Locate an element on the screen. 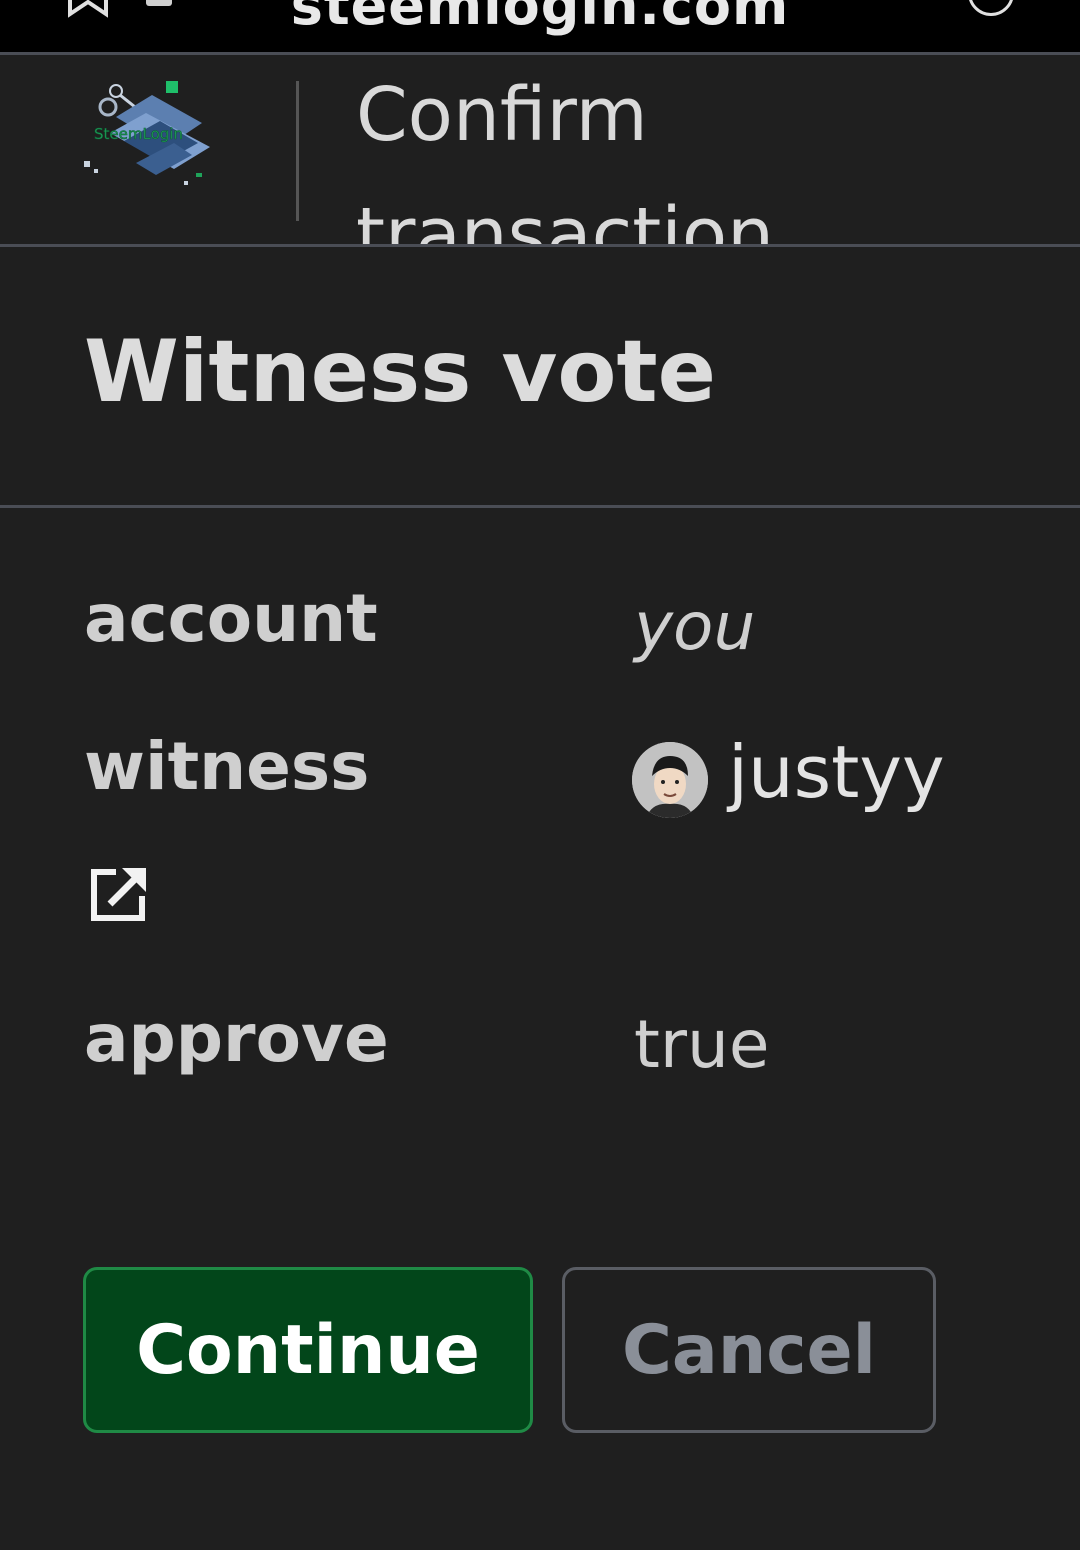  detail-value-account: you is located at coordinates (695, 626).